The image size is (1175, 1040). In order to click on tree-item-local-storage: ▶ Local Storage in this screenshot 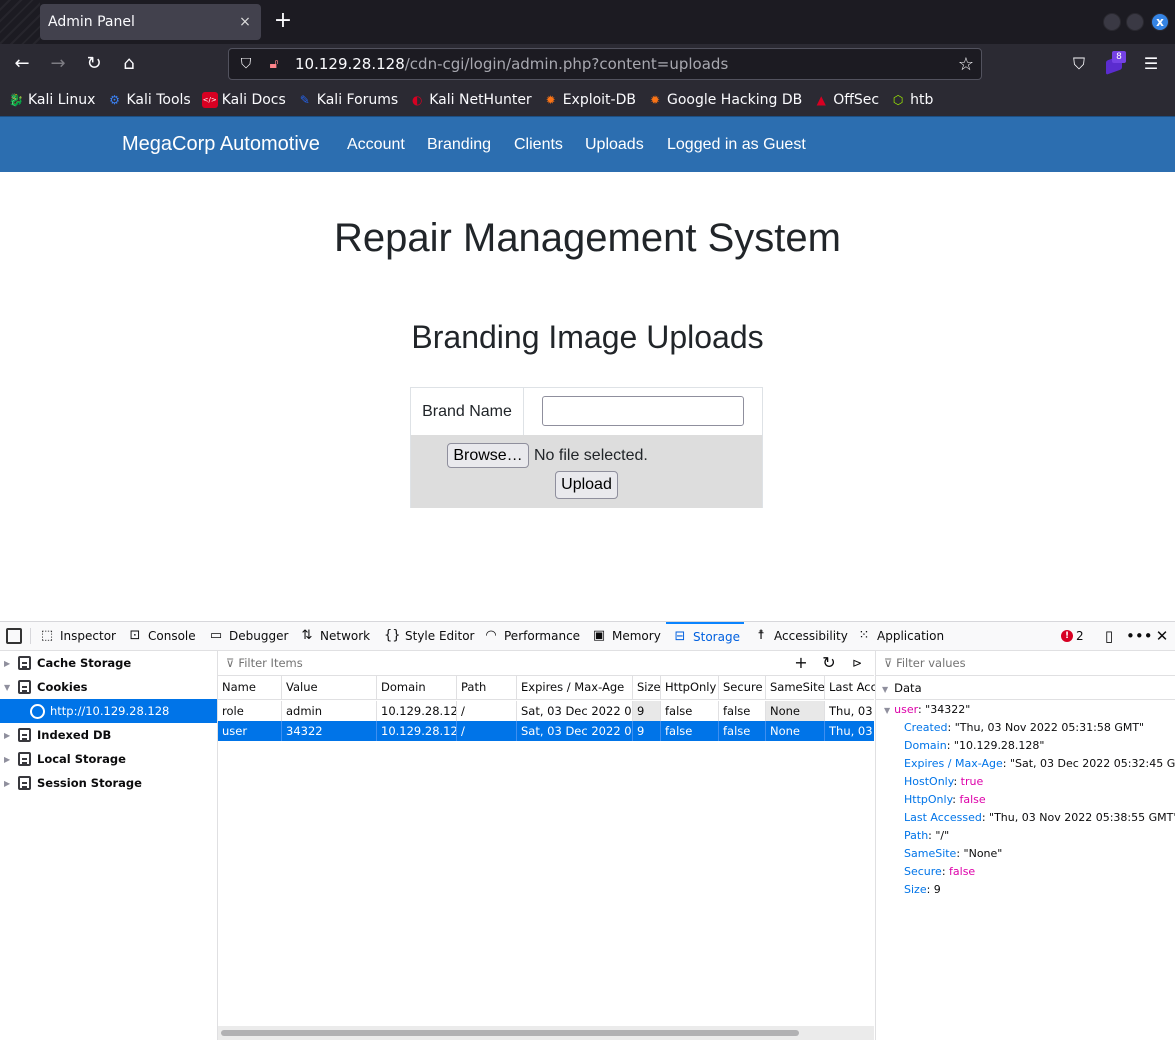, I will do `click(108, 759)`.